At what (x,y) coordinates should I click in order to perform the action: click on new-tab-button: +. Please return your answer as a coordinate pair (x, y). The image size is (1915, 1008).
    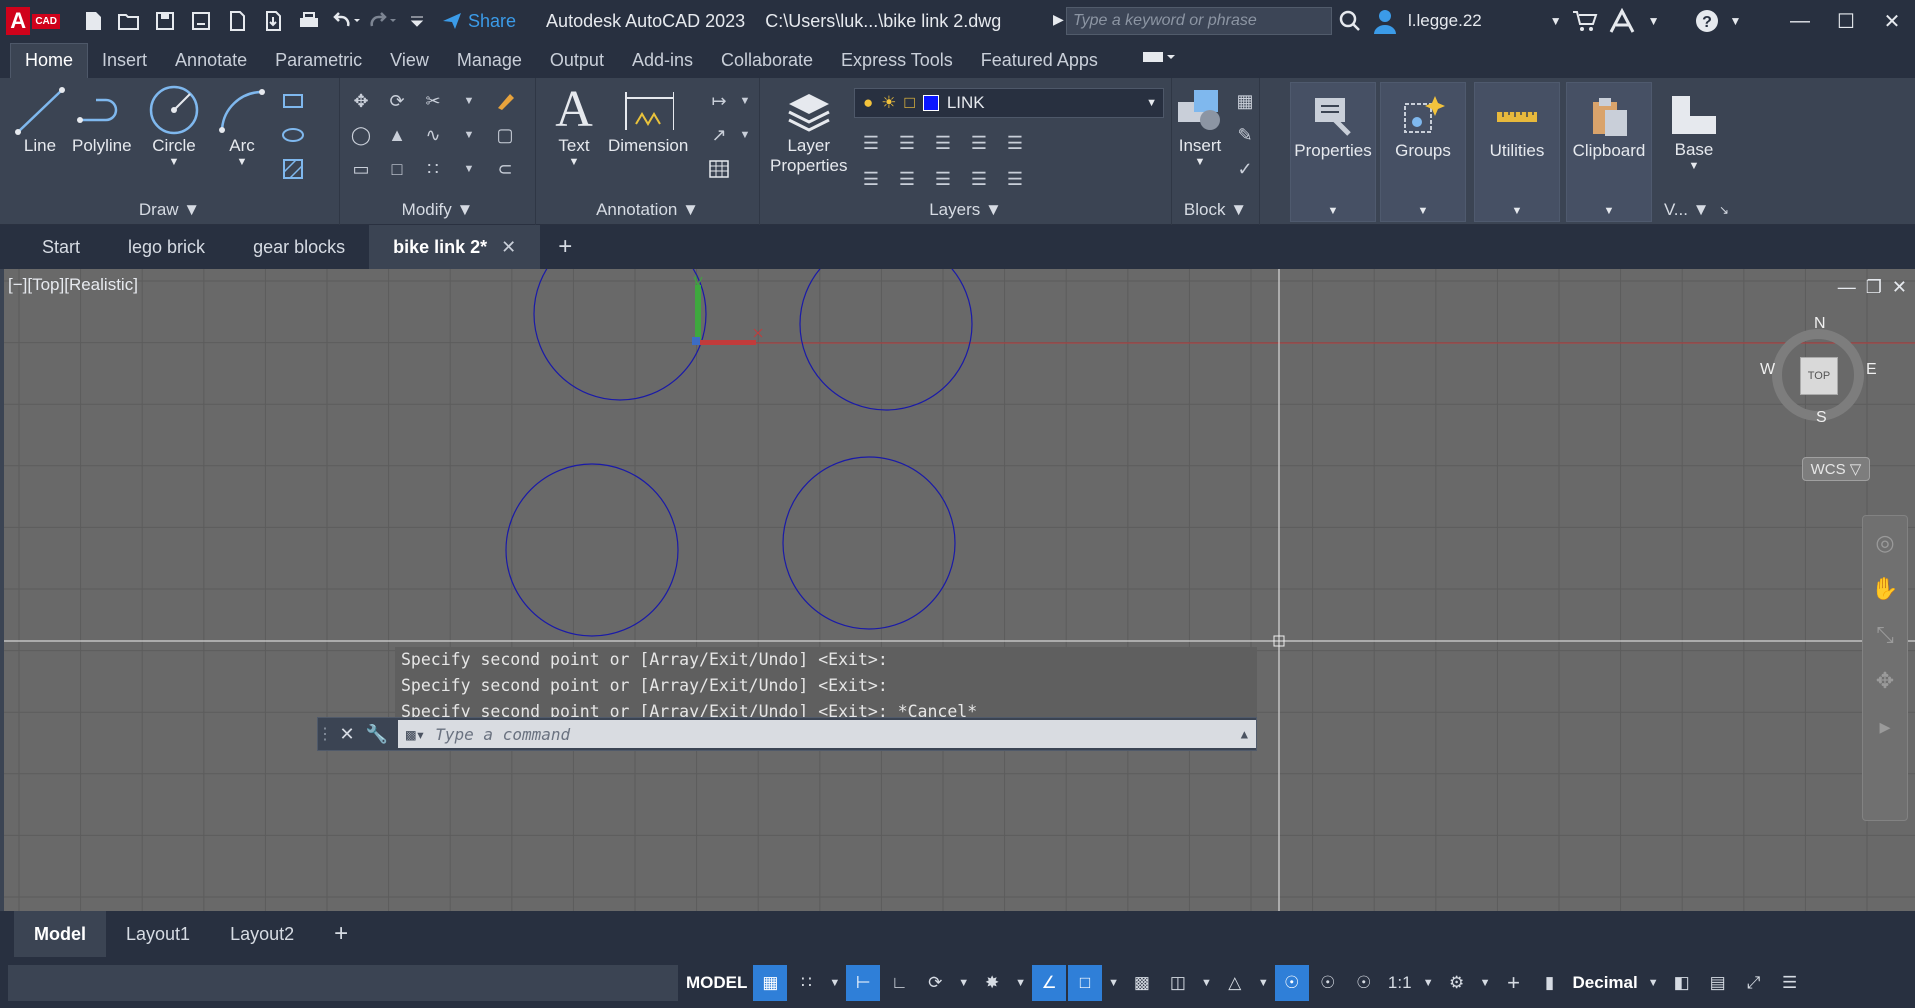
    Looking at the image, I should click on (565, 247).